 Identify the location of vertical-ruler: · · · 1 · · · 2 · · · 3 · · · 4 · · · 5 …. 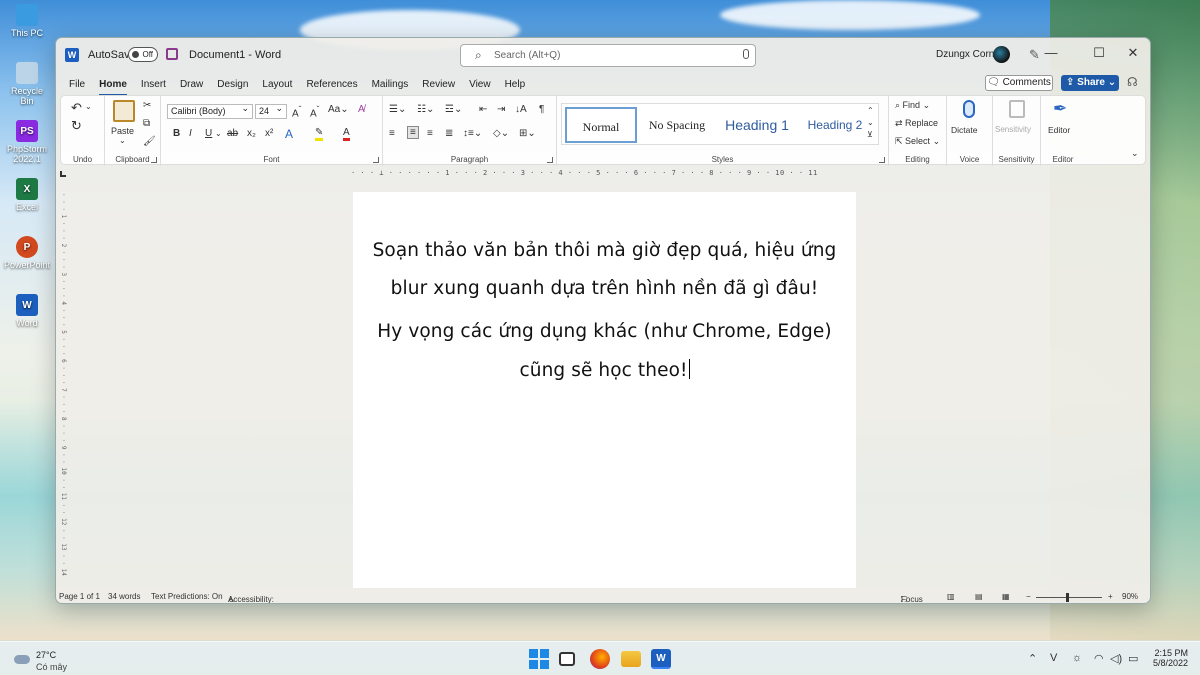
(63, 388).